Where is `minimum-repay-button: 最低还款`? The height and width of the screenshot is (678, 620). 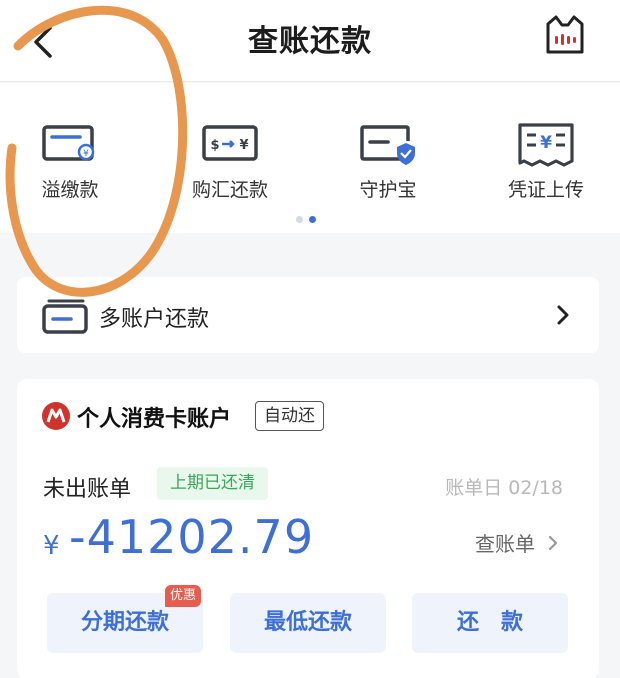 minimum-repay-button: 最低还款 is located at coordinates (308, 623).